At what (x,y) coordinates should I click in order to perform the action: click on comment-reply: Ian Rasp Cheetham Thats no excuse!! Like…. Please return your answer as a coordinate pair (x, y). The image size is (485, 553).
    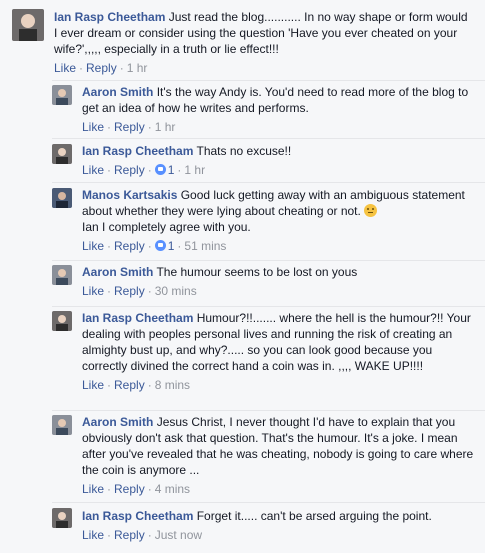
    Looking at the image, I should click on (268, 160).